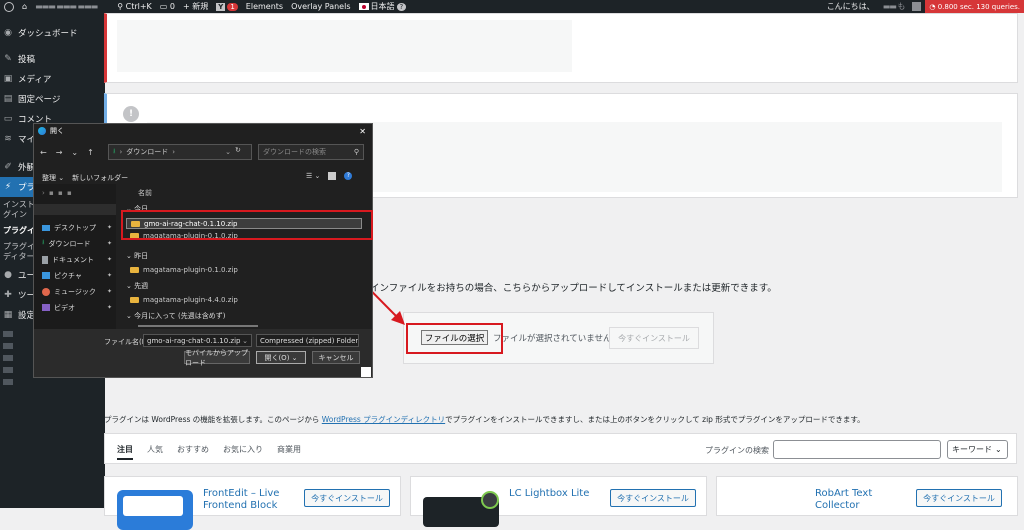  I want to click on plugin-icon: ⚡, so click(8, 187).